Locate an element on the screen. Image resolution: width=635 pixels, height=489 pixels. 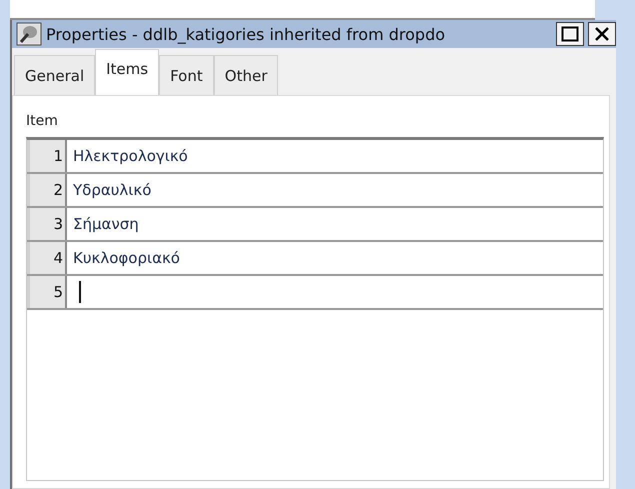
grid-row: 5 is located at coordinates (315, 293).